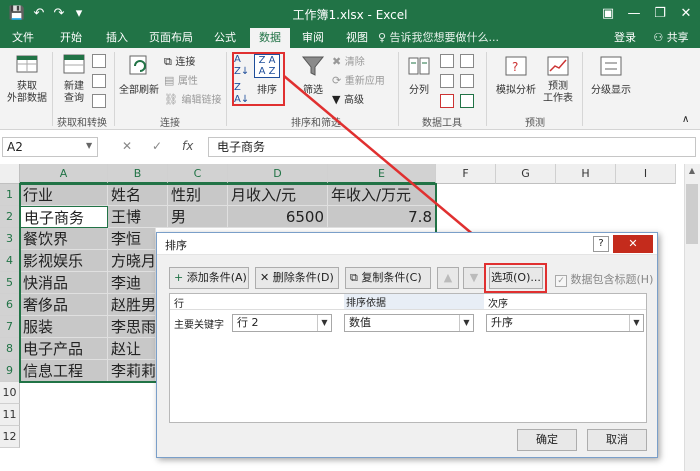 The width and height of the screenshot is (700, 471). I want to click on name-box-dropdown-icon: ▼, so click(89, 145).